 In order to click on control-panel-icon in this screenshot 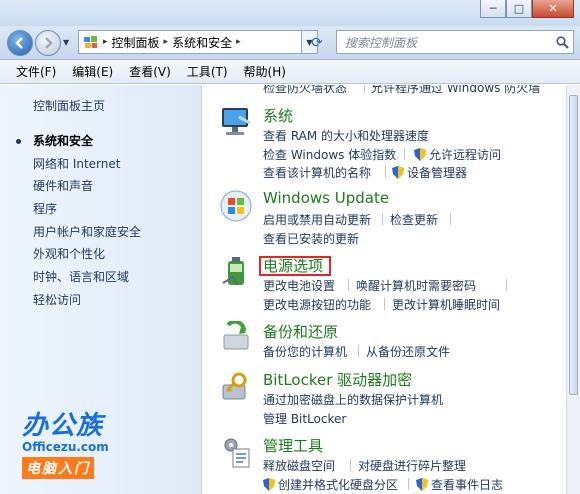, I will do `click(91, 42)`.